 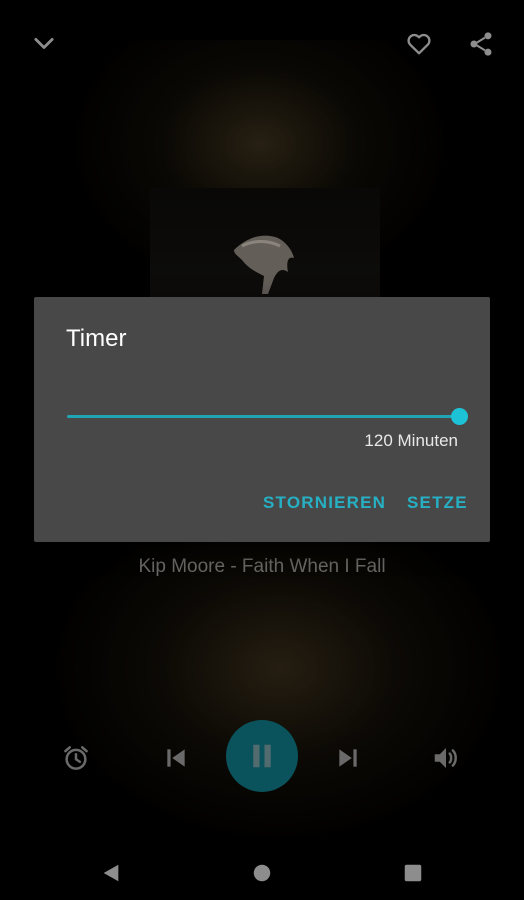 I want to click on cancel-button: STORNIEREN, so click(x=324, y=503).